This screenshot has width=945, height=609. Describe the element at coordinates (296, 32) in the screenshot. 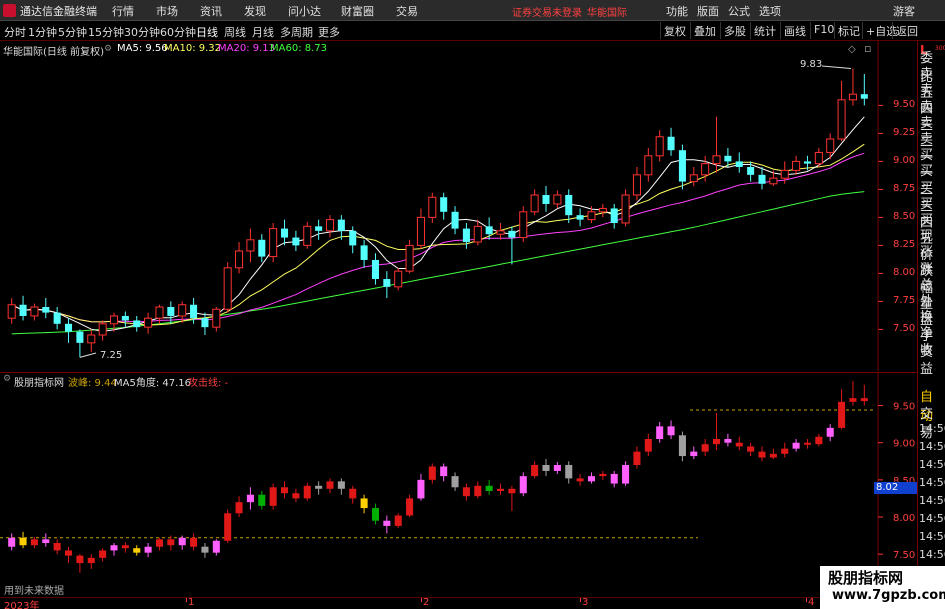

I see `tab-multi-period: 多周期` at that location.